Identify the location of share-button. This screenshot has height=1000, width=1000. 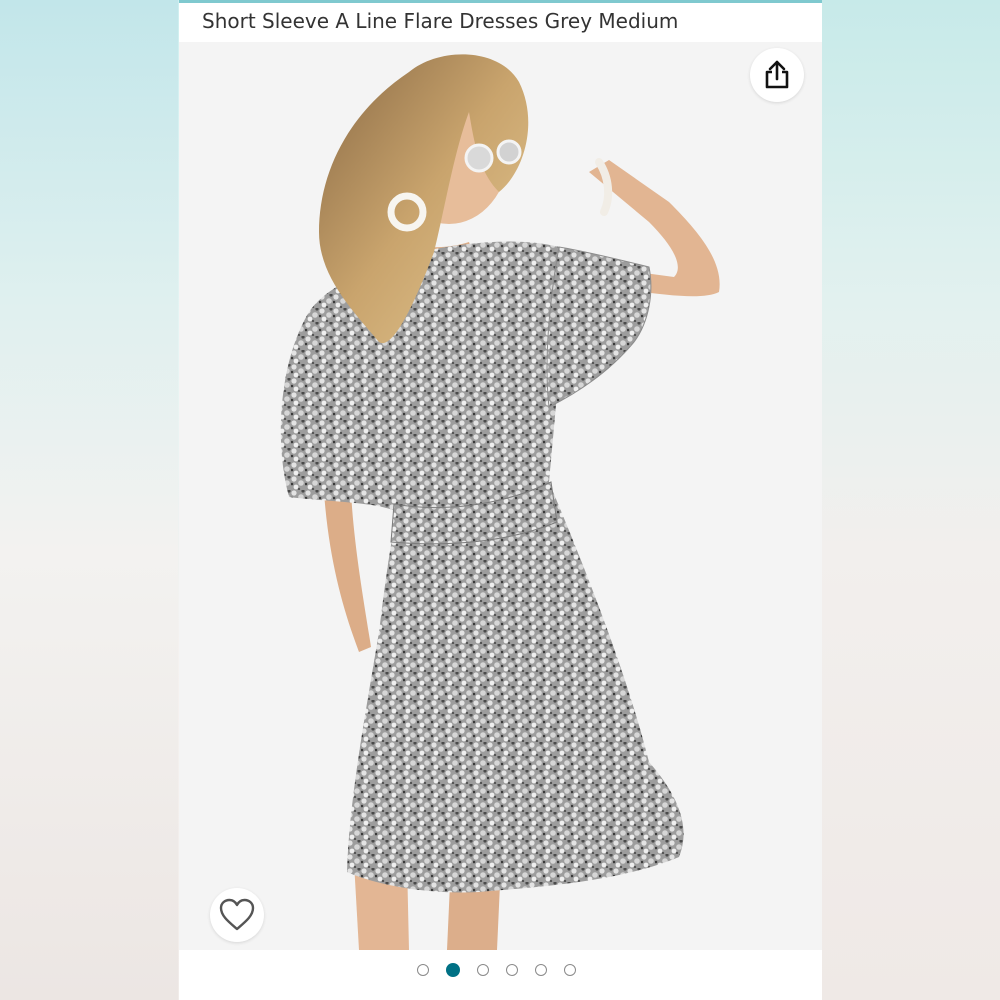
(777, 75).